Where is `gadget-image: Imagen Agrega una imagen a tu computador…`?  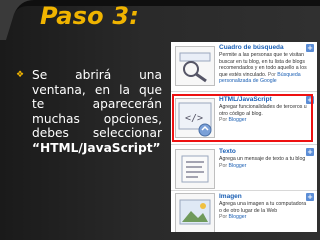 gadget-image: Imagen Agrega una imagen a tu computador… is located at coordinates (244, 212).